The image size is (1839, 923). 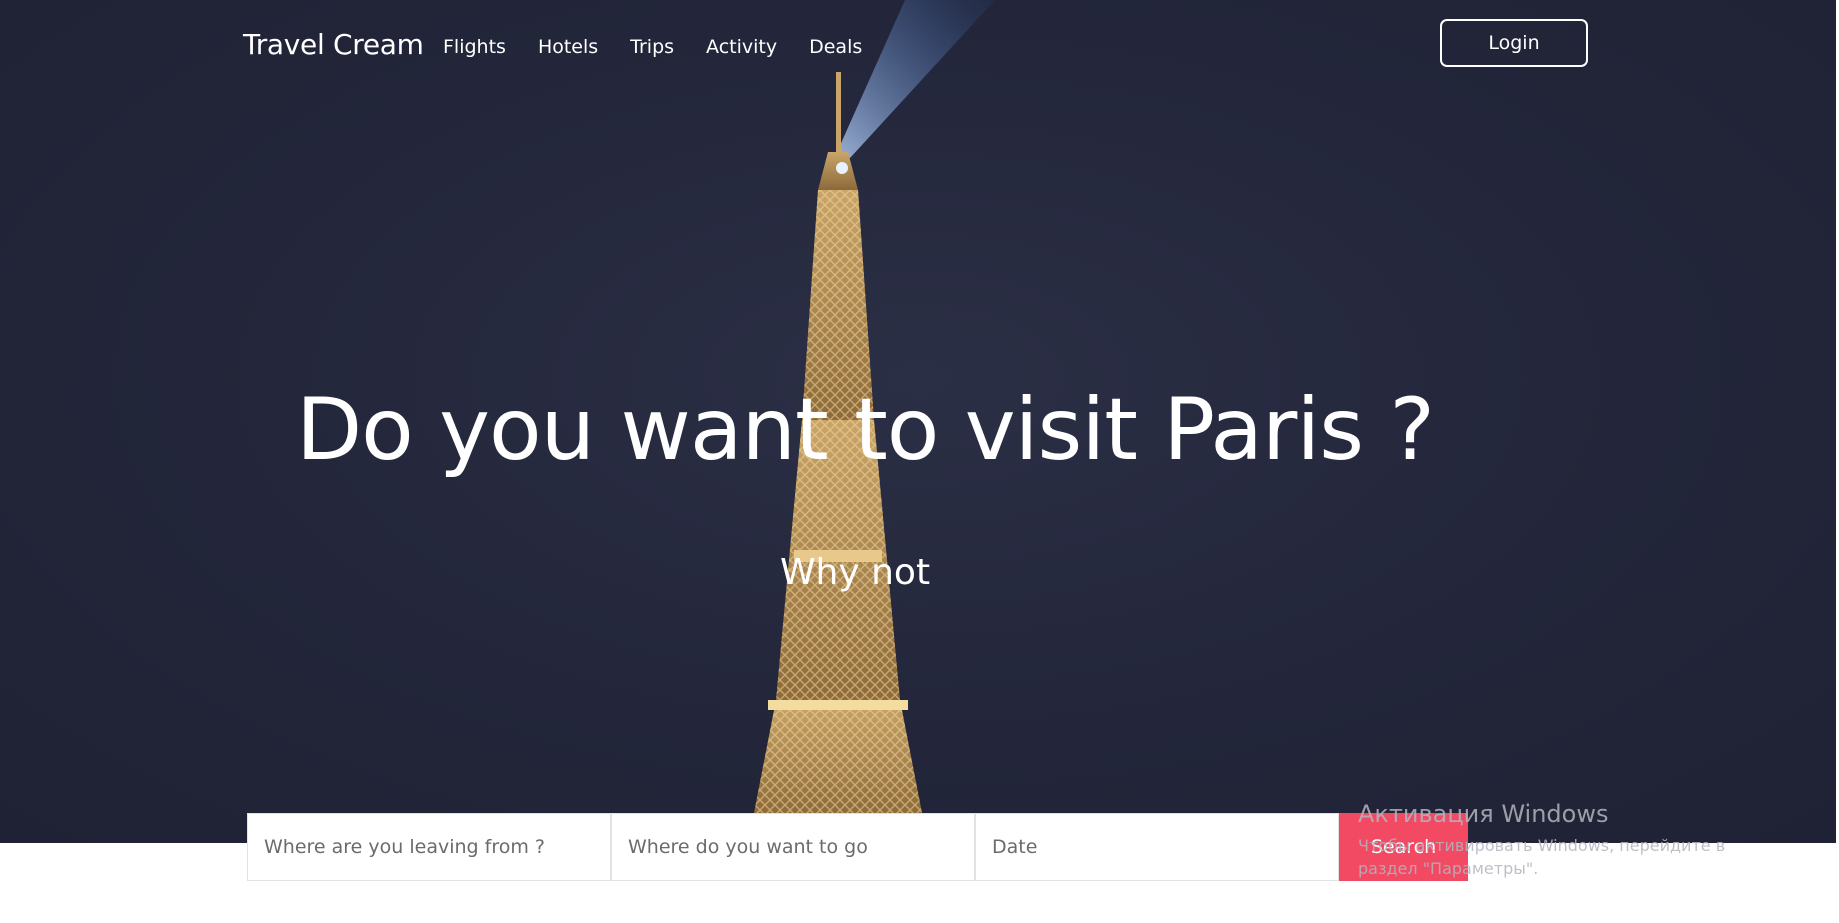 What do you see at coordinates (429, 847) in the screenshot?
I see `origin-input` at bounding box center [429, 847].